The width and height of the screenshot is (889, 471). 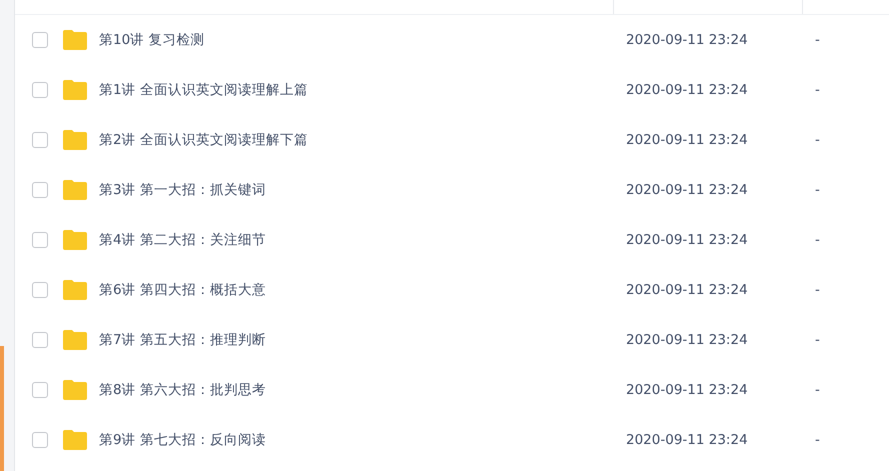 What do you see at coordinates (203, 90) in the screenshot?
I see `file-name: 第1讲 全面认识英文阅读理解上篇` at bounding box center [203, 90].